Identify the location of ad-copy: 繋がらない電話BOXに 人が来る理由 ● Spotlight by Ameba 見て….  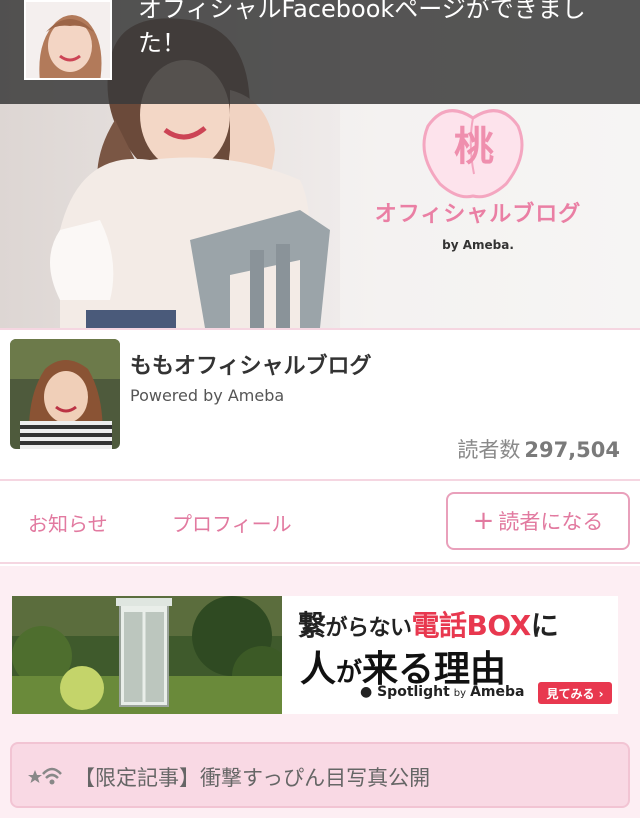
(458, 655).